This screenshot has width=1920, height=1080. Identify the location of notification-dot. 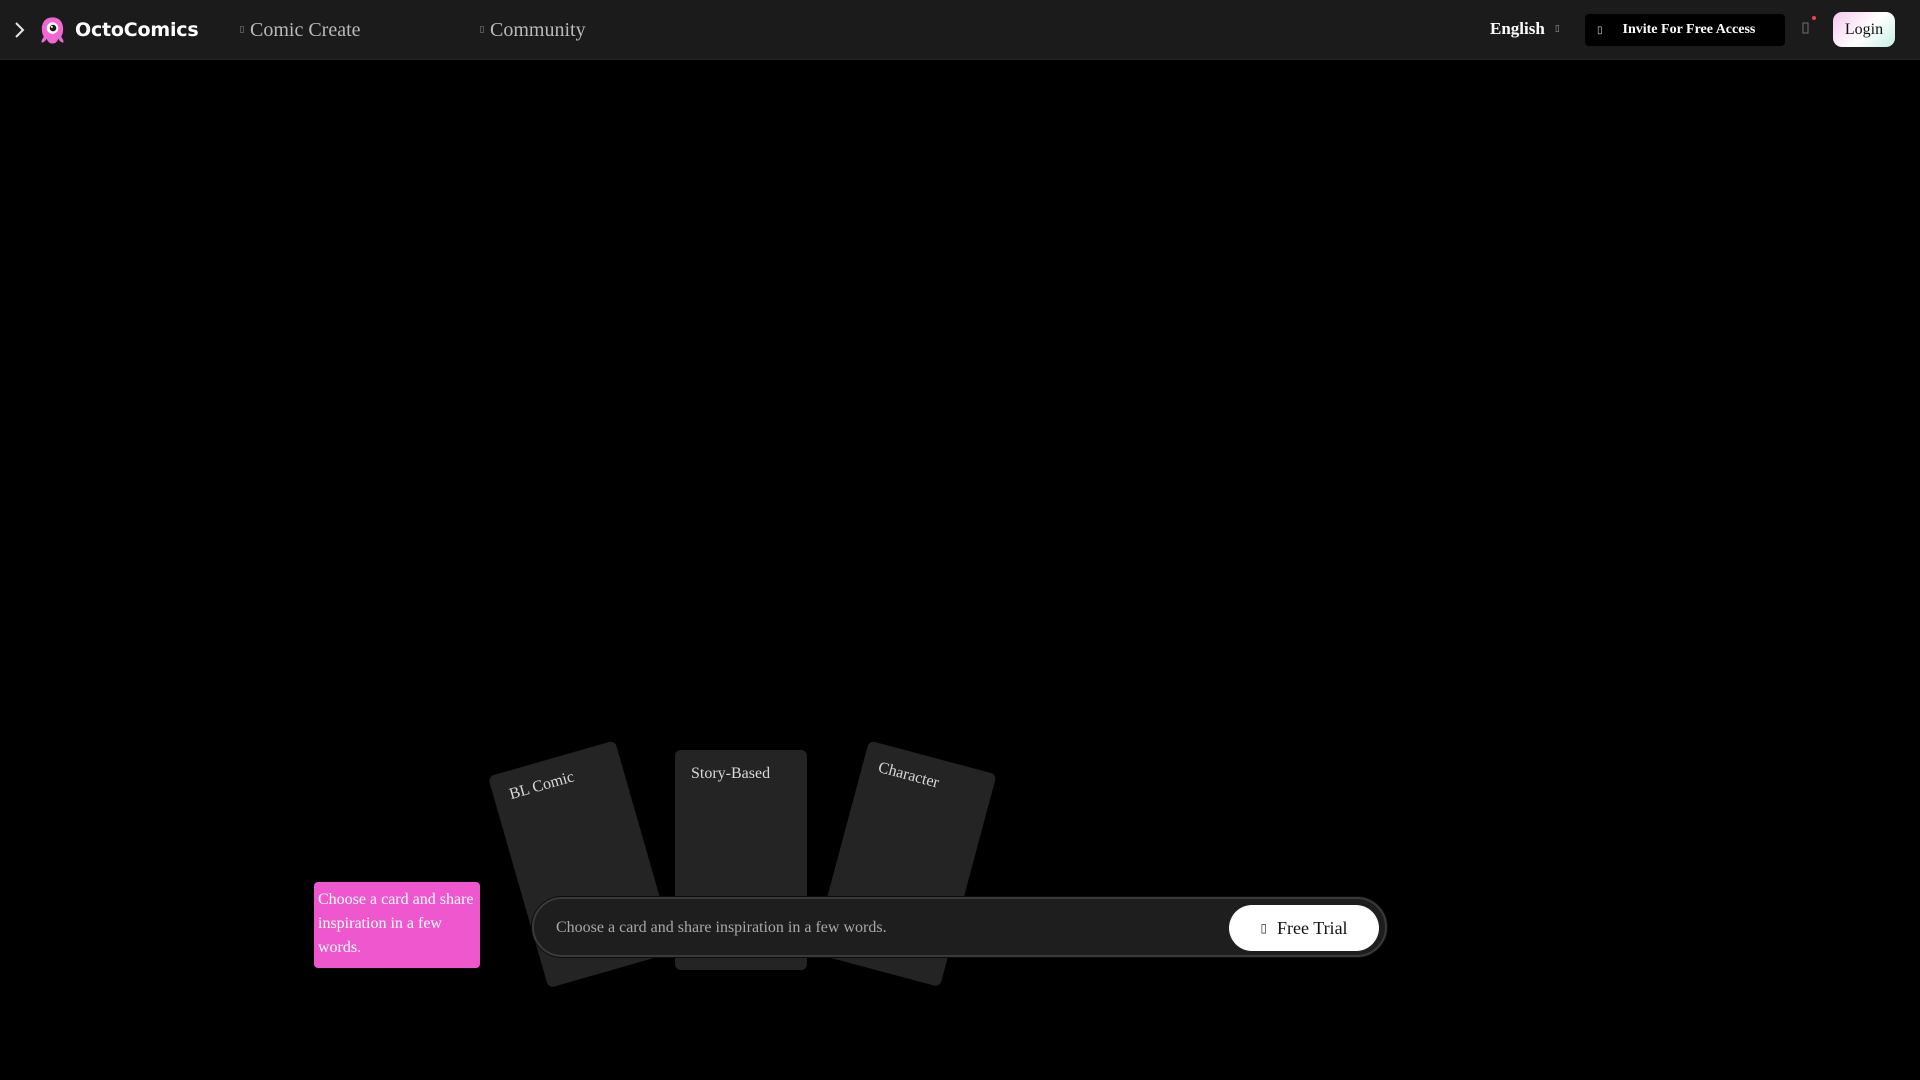
(1814, 18).